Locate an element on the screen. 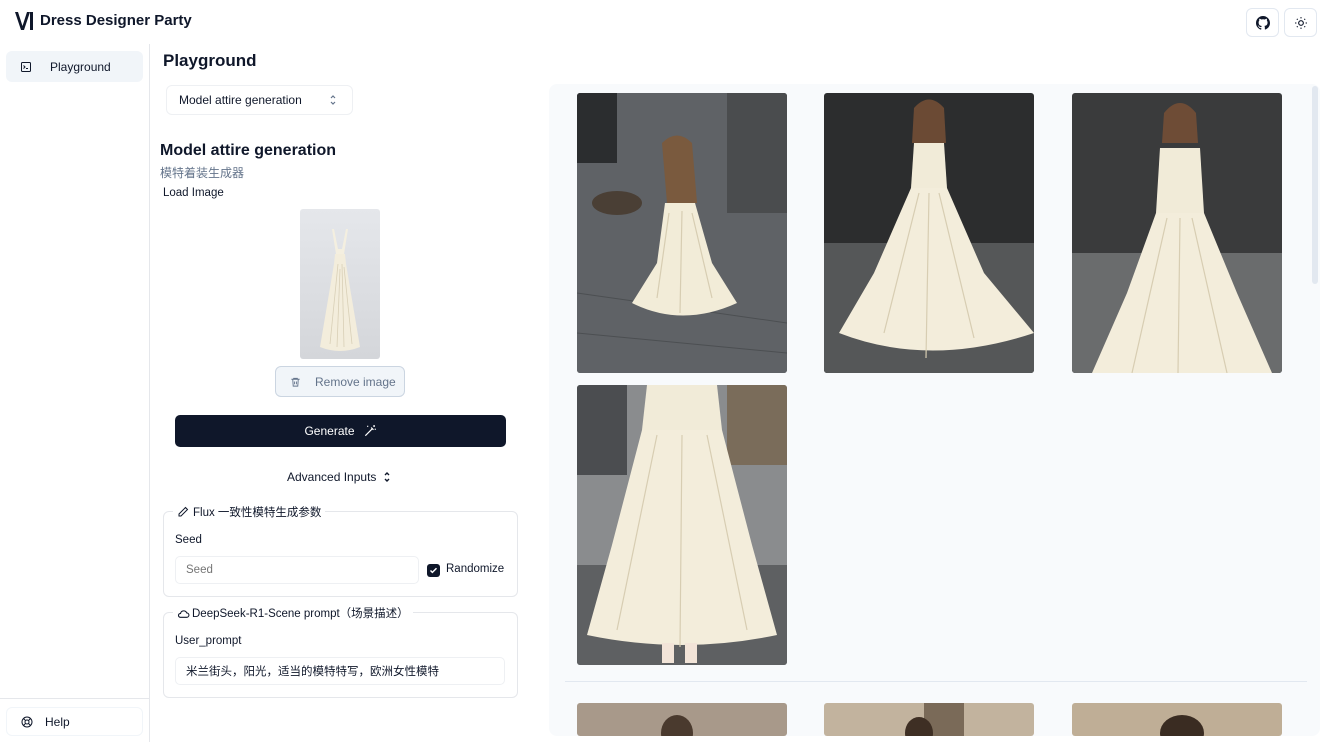 Image resolution: width=1328 pixels, height=742 pixels. help-label: Help is located at coordinates (57, 721).